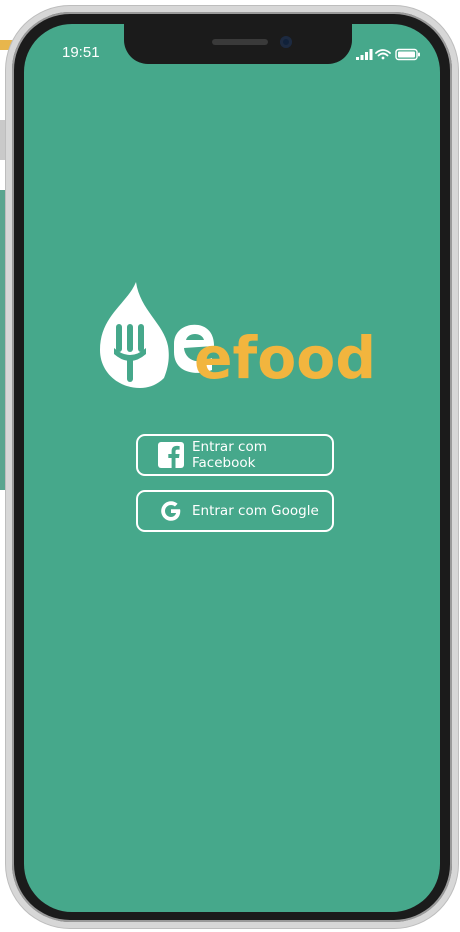  Describe the element at coordinates (364, 54) in the screenshot. I see `signal-bars-icon` at that location.